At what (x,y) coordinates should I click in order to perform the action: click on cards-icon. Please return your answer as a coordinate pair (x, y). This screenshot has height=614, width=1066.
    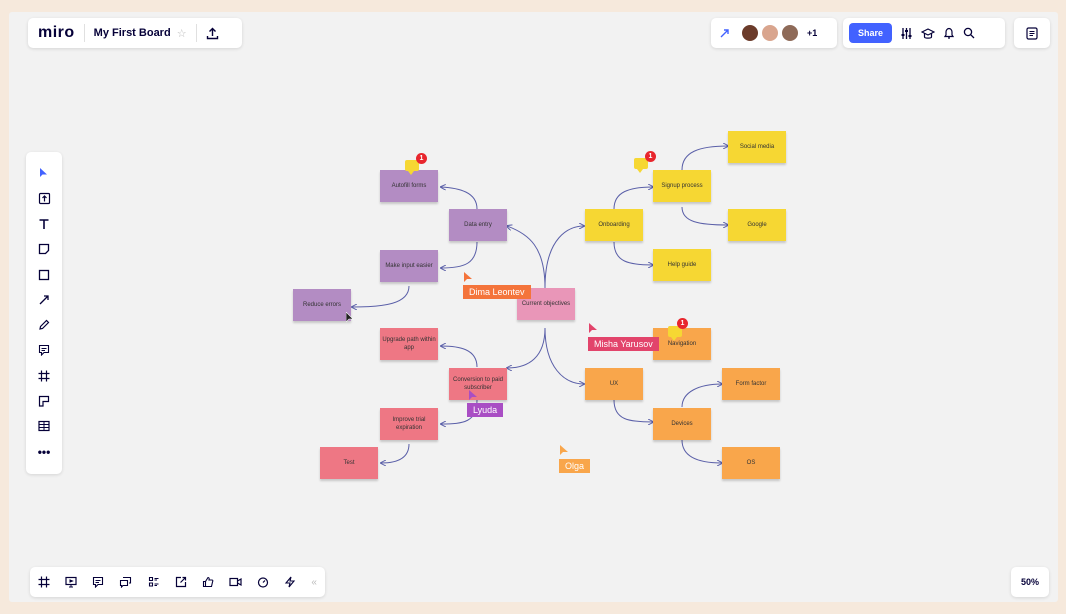
    Looking at the image, I should click on (154, 582).